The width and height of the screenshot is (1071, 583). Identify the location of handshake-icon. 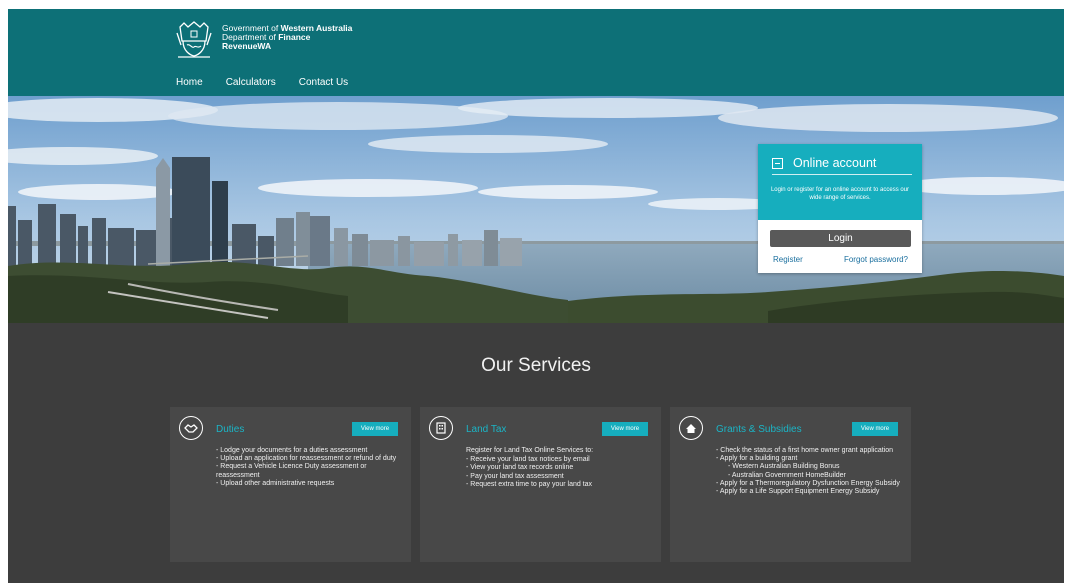
(191, 428).